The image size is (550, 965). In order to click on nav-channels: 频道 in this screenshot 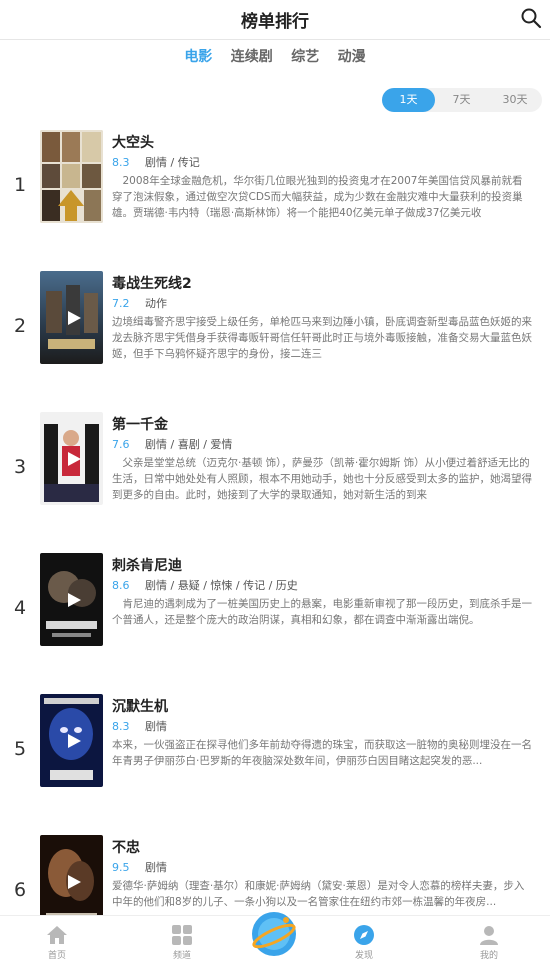, I will do `click(182, 942)`.